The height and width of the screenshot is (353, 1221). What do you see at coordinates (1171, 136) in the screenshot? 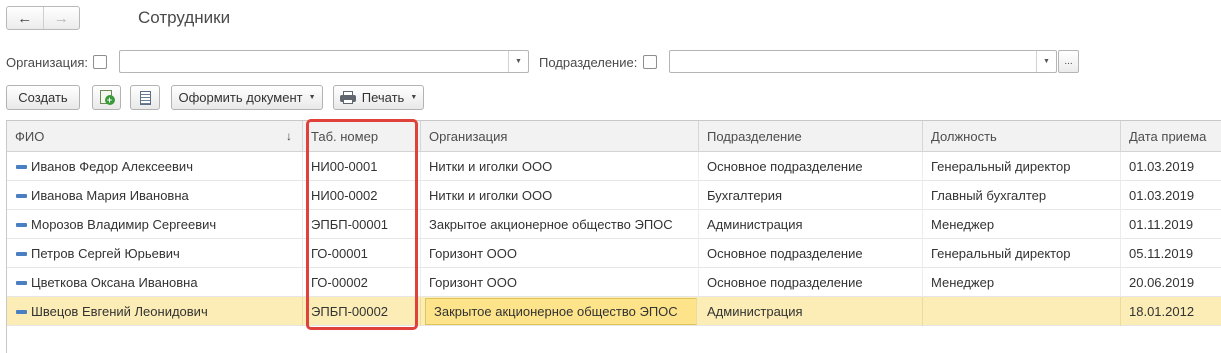
I see `column-header-hire-date: Дата приема` at bounding box center [1171, 136].